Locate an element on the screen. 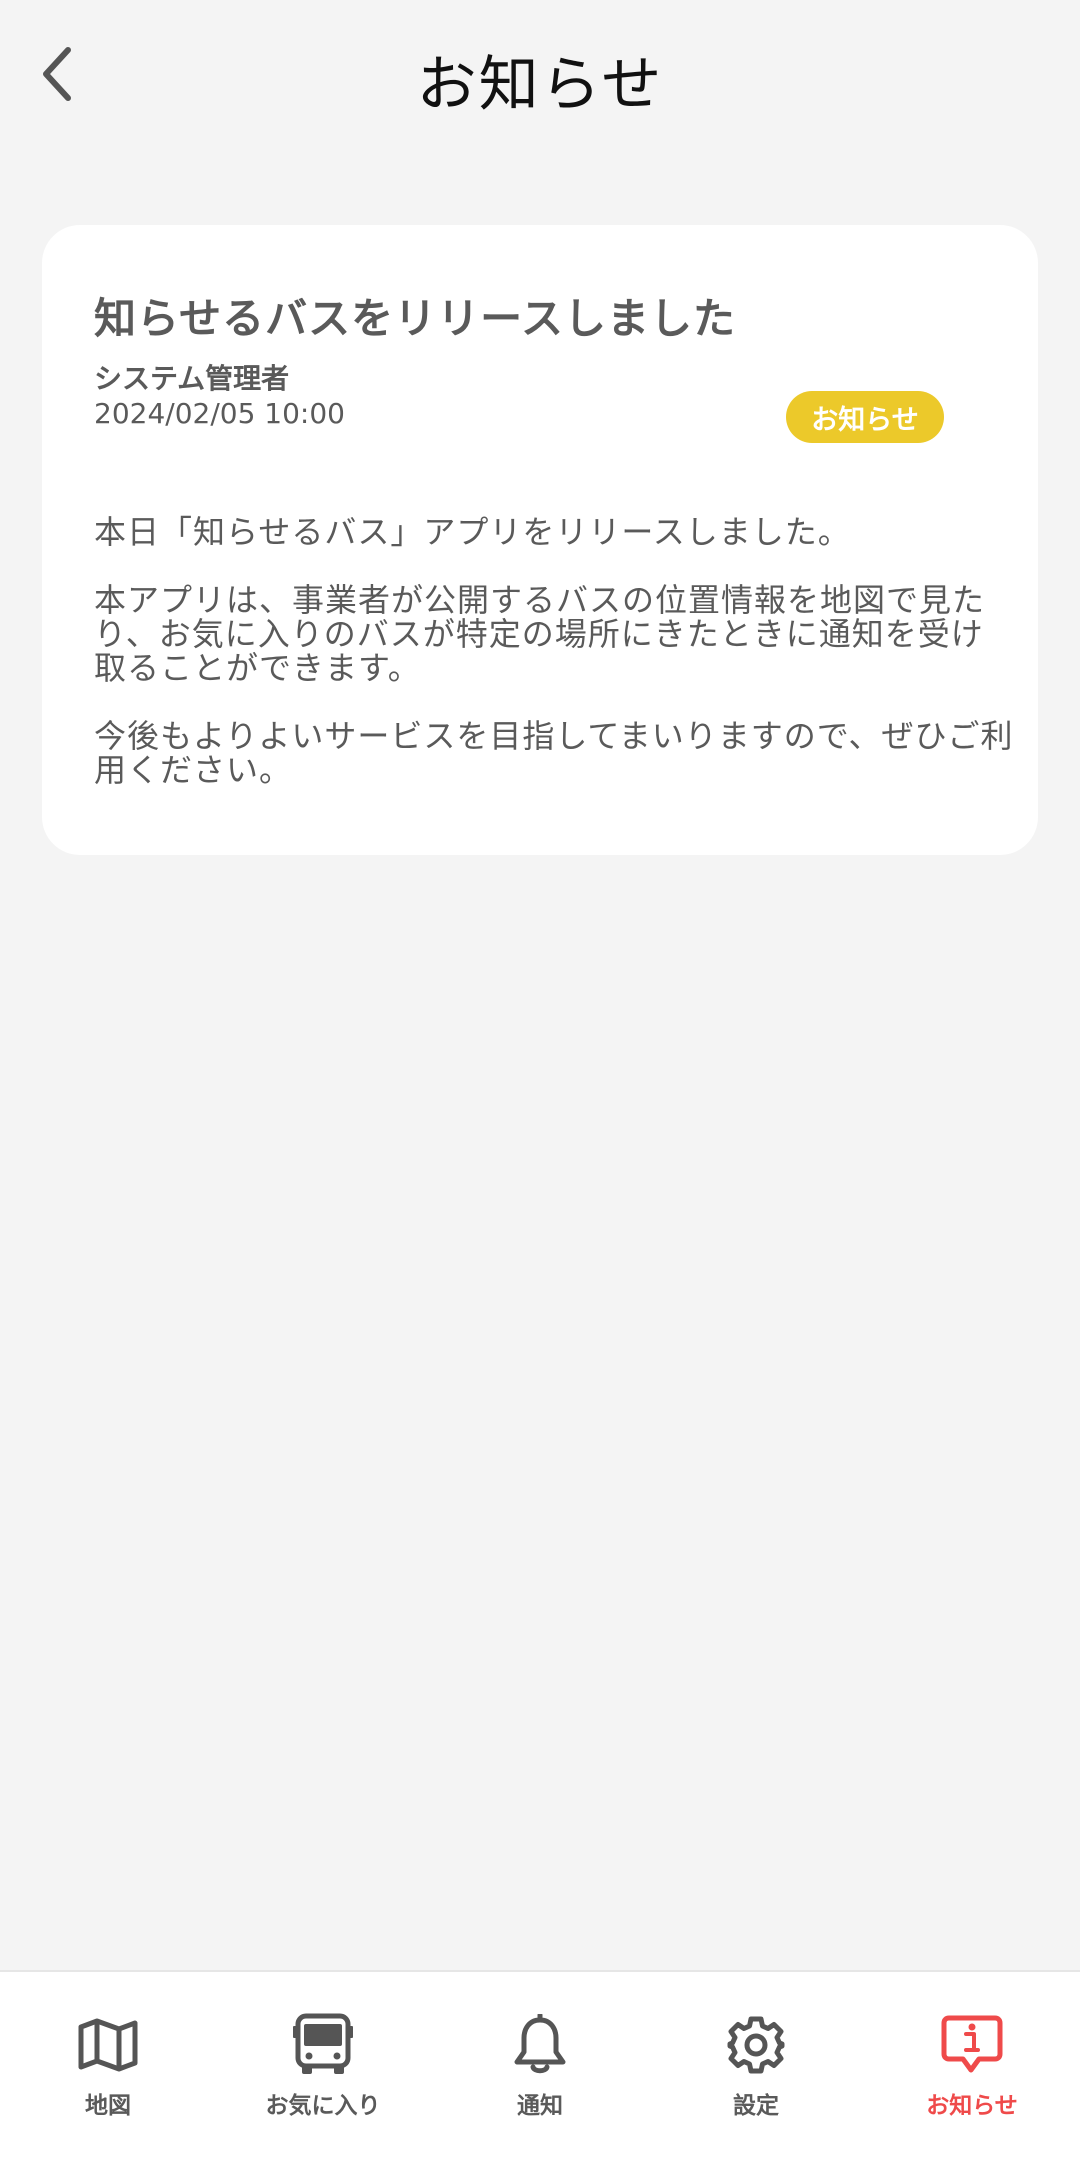 Image resolution: width=1080 pixels, height=2175 pixels. category-badge: お知らせ is located at coordinates (865, 417).